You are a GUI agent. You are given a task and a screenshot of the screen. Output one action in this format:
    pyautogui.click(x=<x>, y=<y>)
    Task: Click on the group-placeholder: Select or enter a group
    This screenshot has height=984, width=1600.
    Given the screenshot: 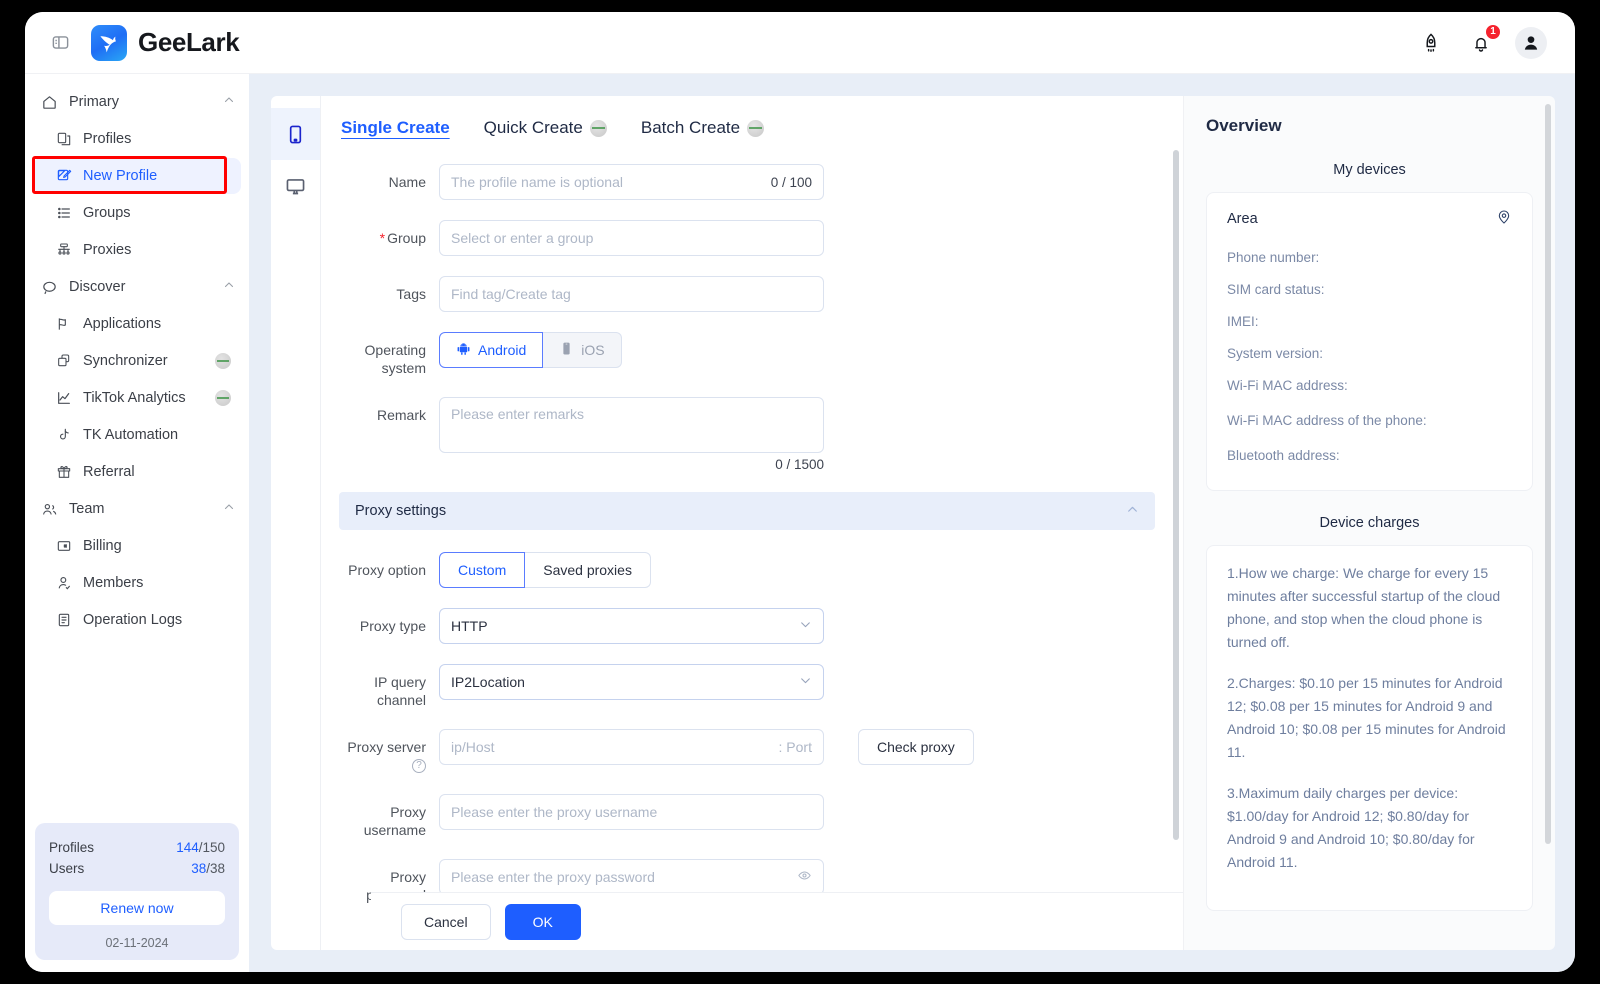 What is the action you would take?
    pyautogui.click(x=522, y=238)
    